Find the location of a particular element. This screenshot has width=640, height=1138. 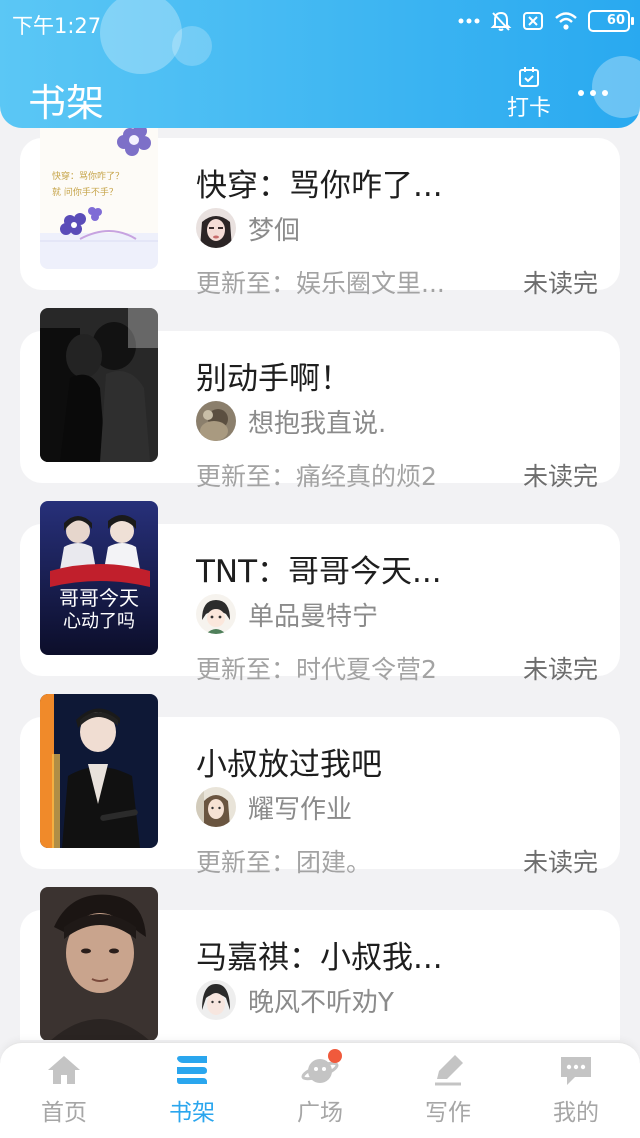

update-info: 更新至：团建。 is located at coordinates (284, 862).